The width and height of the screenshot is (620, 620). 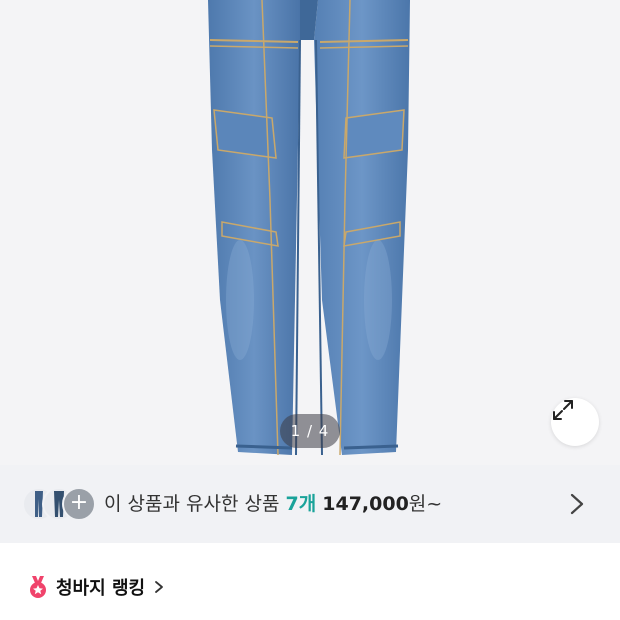 I want to click on expand-image-button, so click(x=575, y=422).